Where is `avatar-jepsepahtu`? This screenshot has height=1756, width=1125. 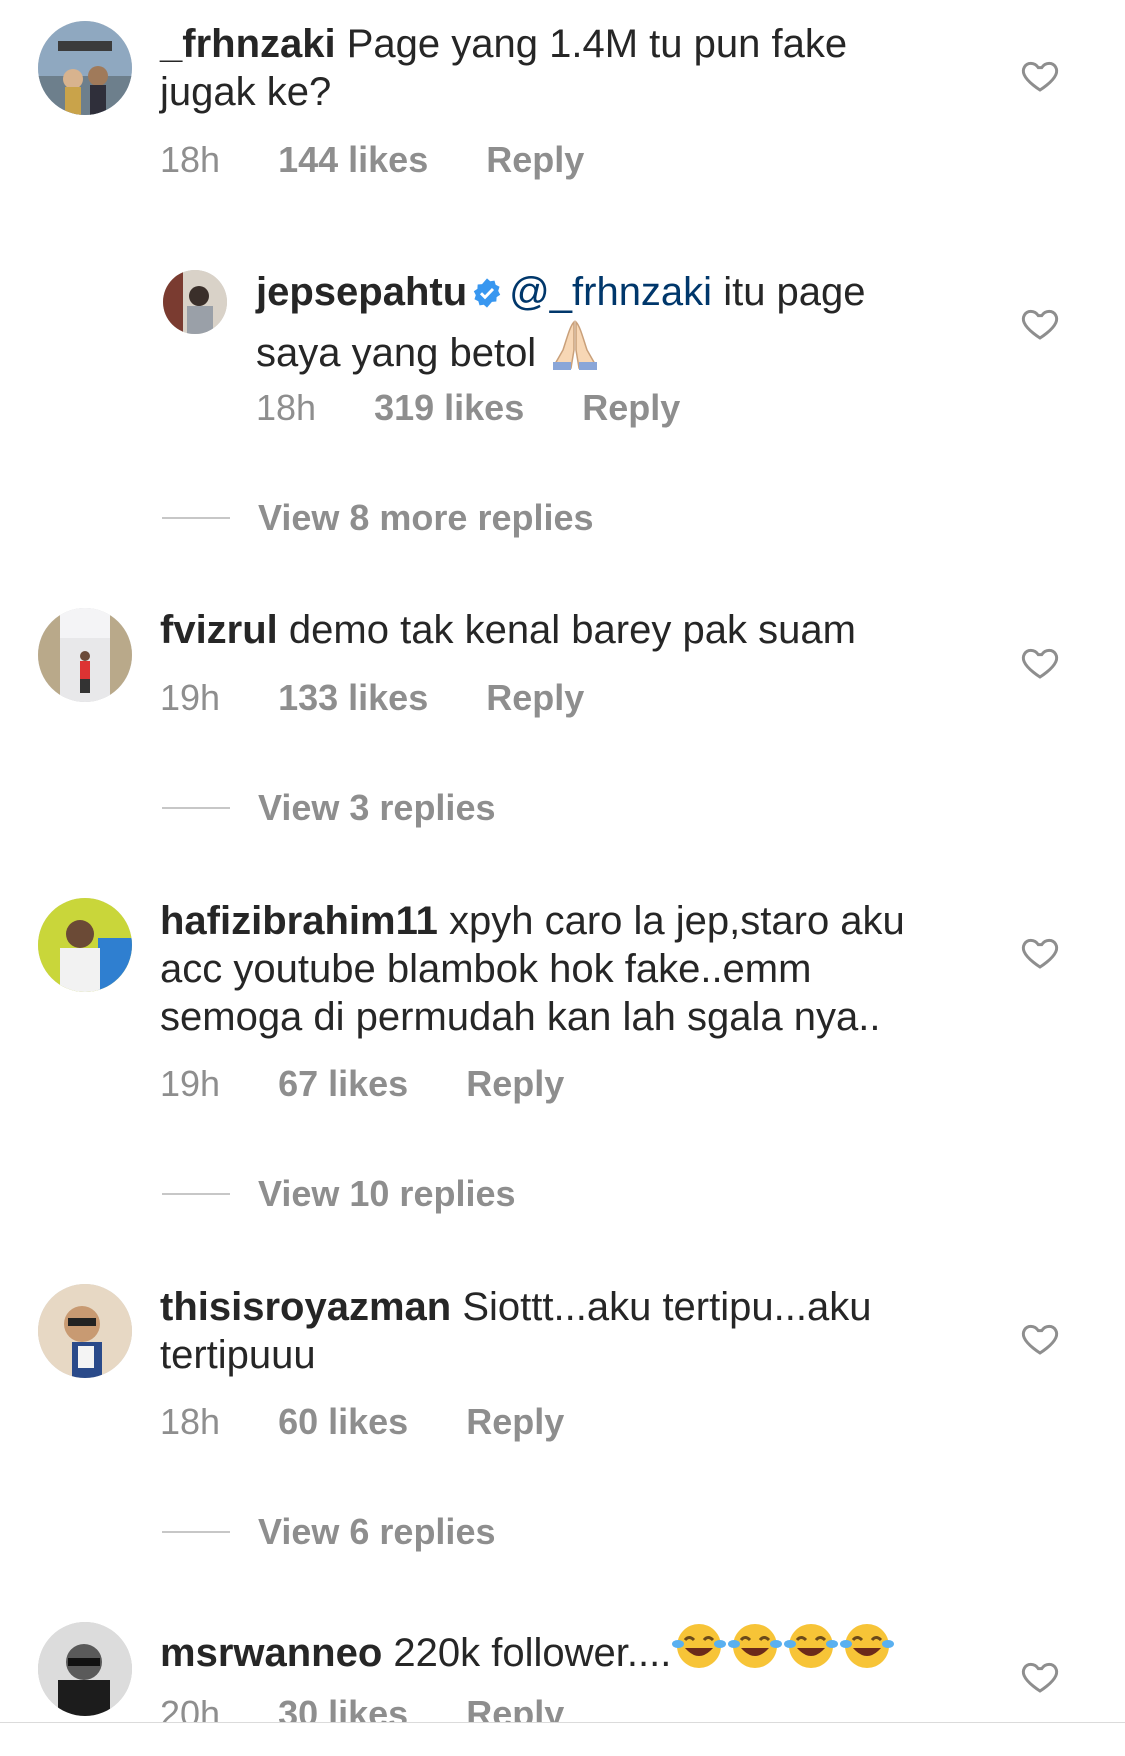
avatar-jepsepahtu is located at coordinates (195, 302).